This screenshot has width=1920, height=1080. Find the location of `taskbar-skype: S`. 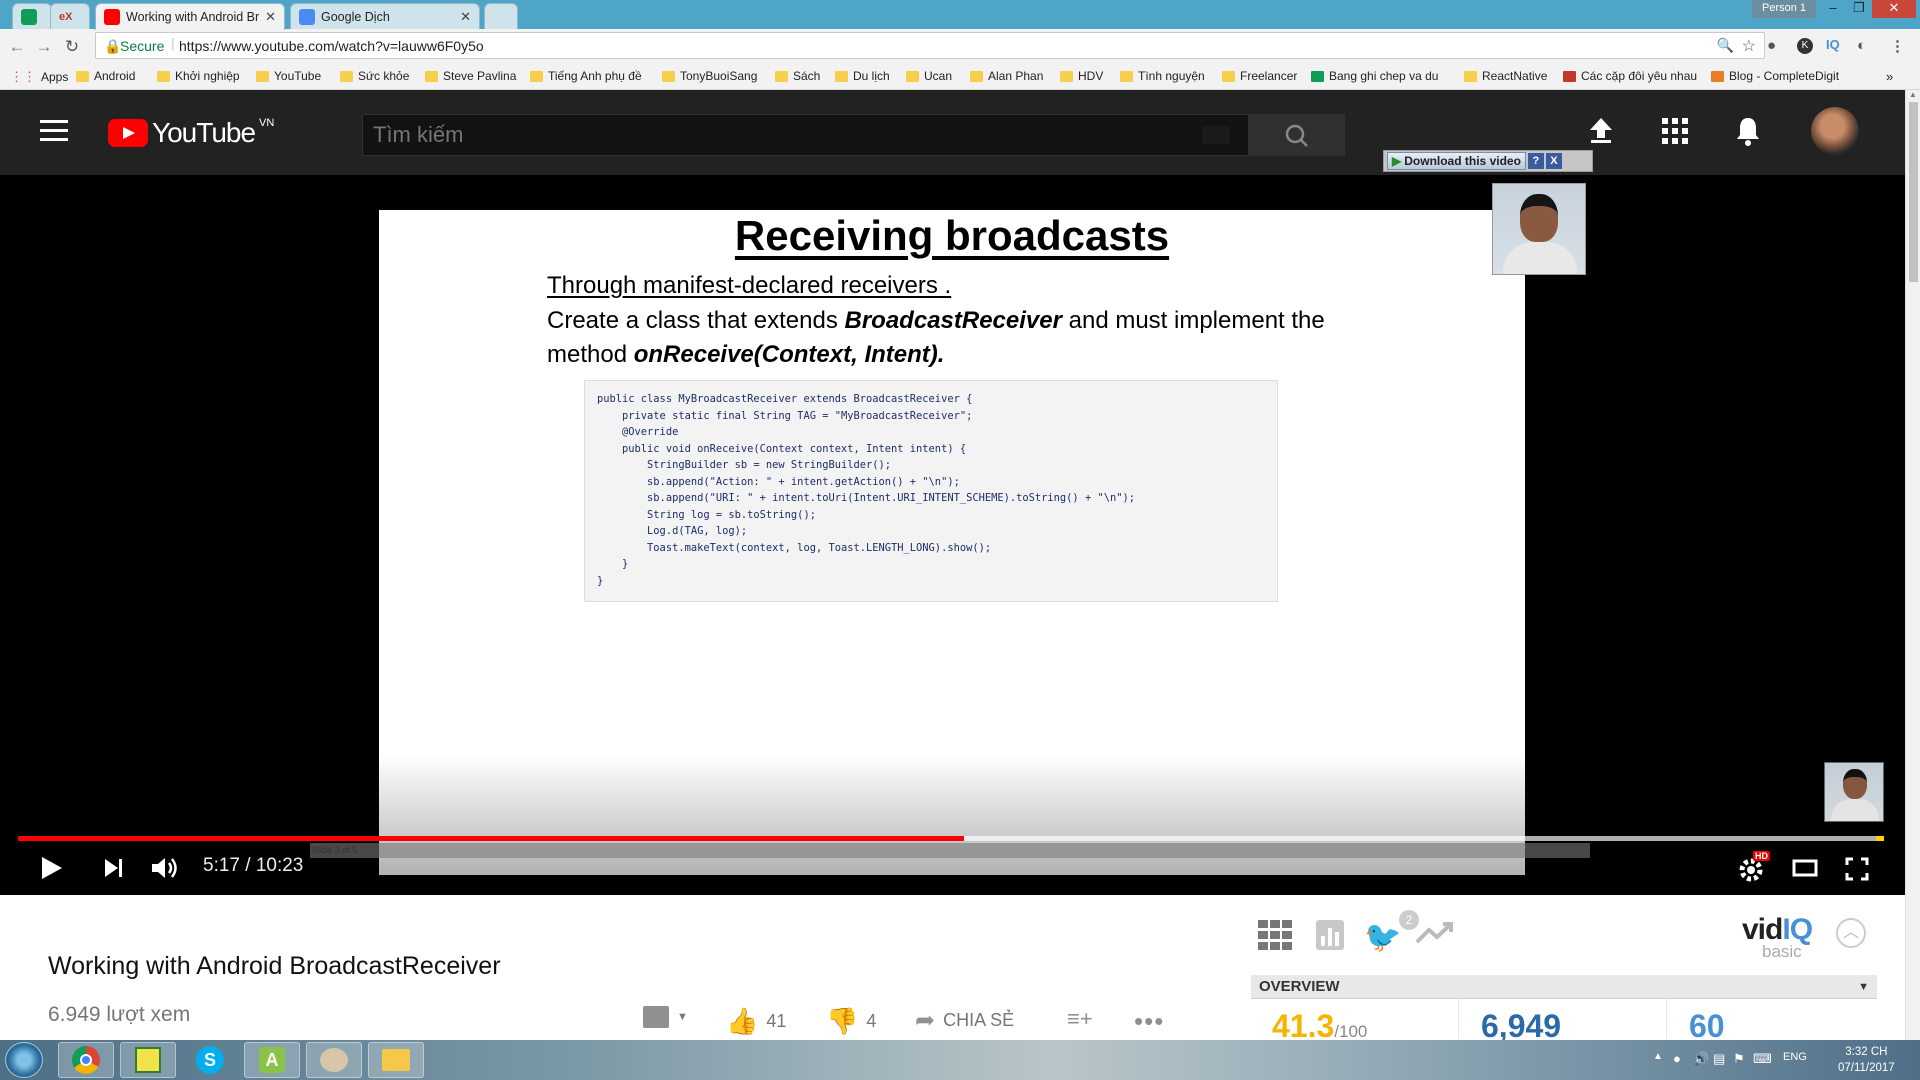

taskbar-skype: S is located at coordinates (210, 1060).